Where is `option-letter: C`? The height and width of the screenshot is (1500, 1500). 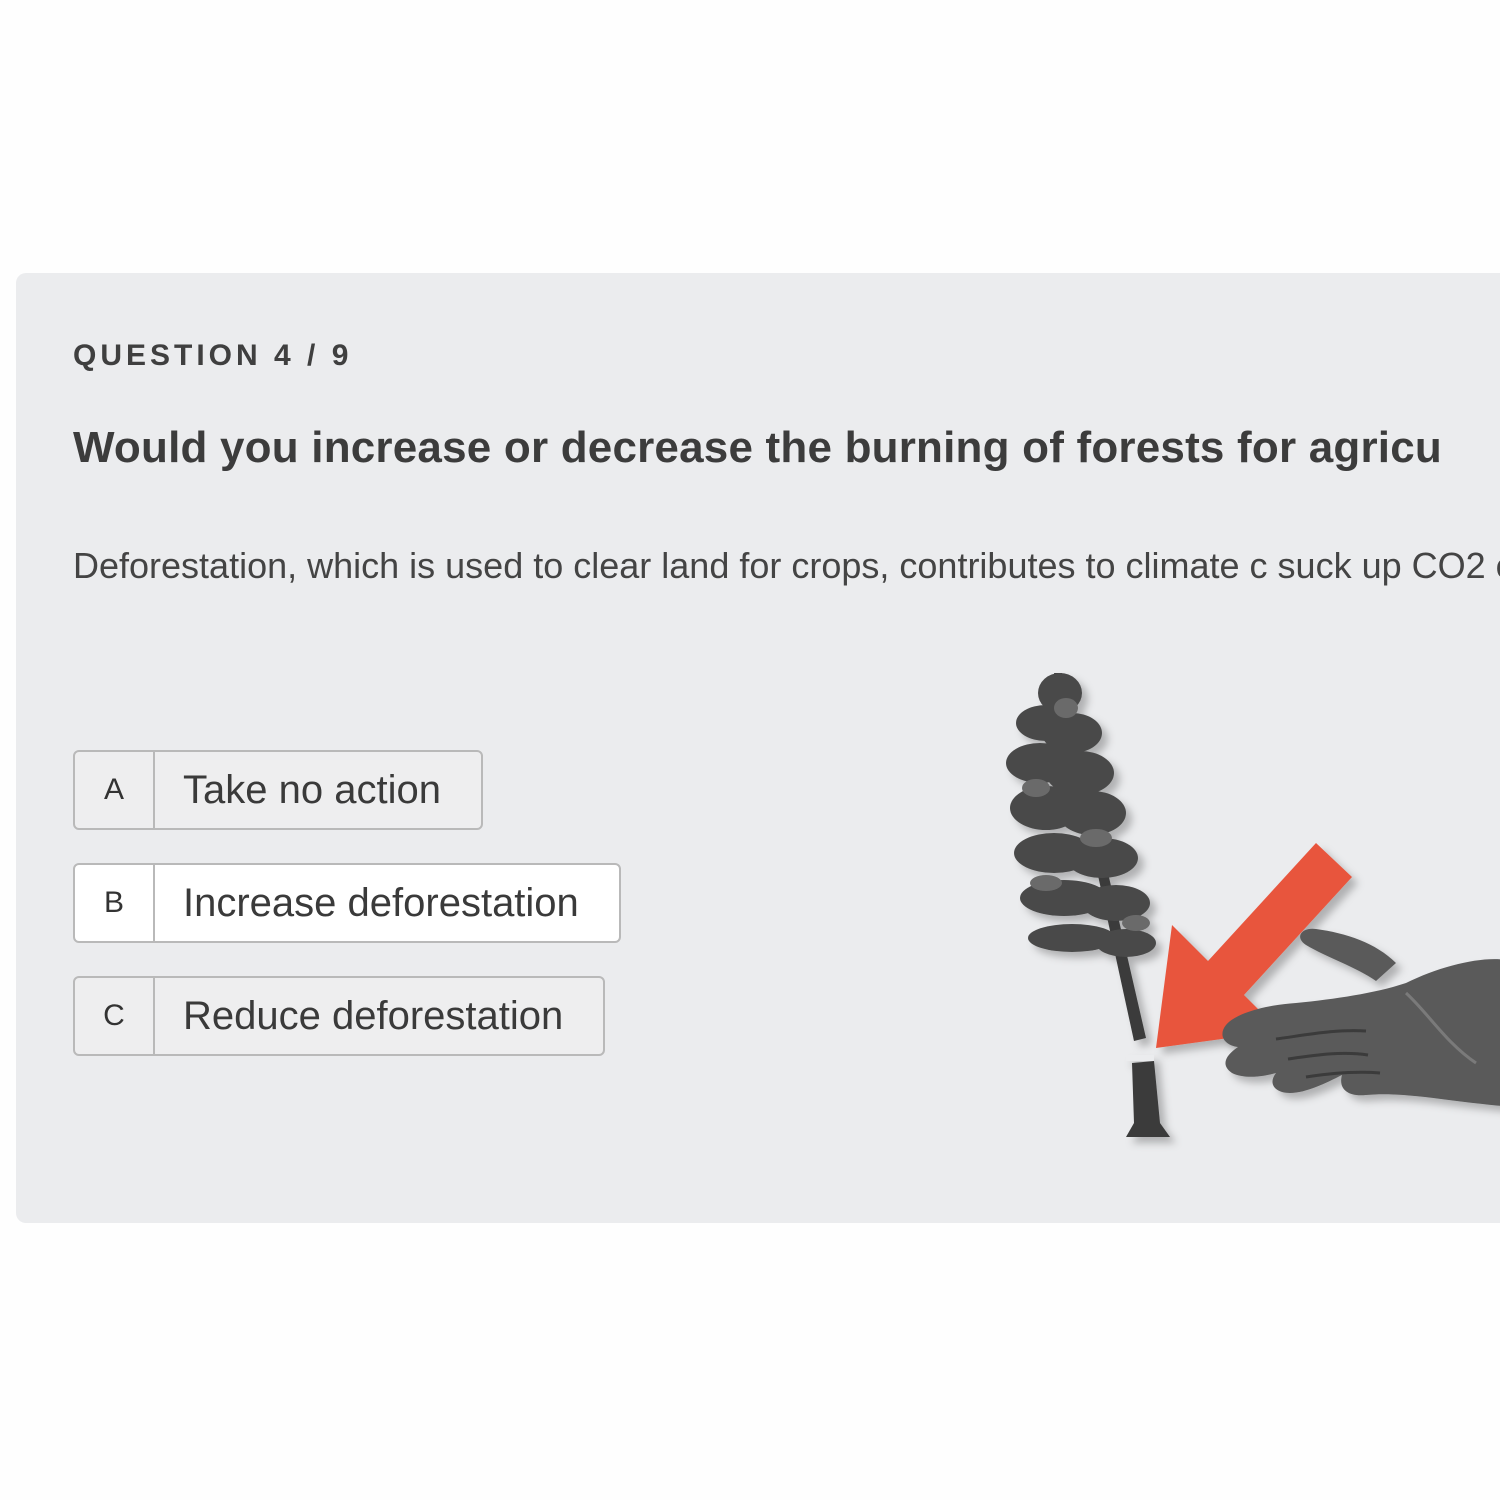
option-letter: C is located at coordinates (115, 1016).